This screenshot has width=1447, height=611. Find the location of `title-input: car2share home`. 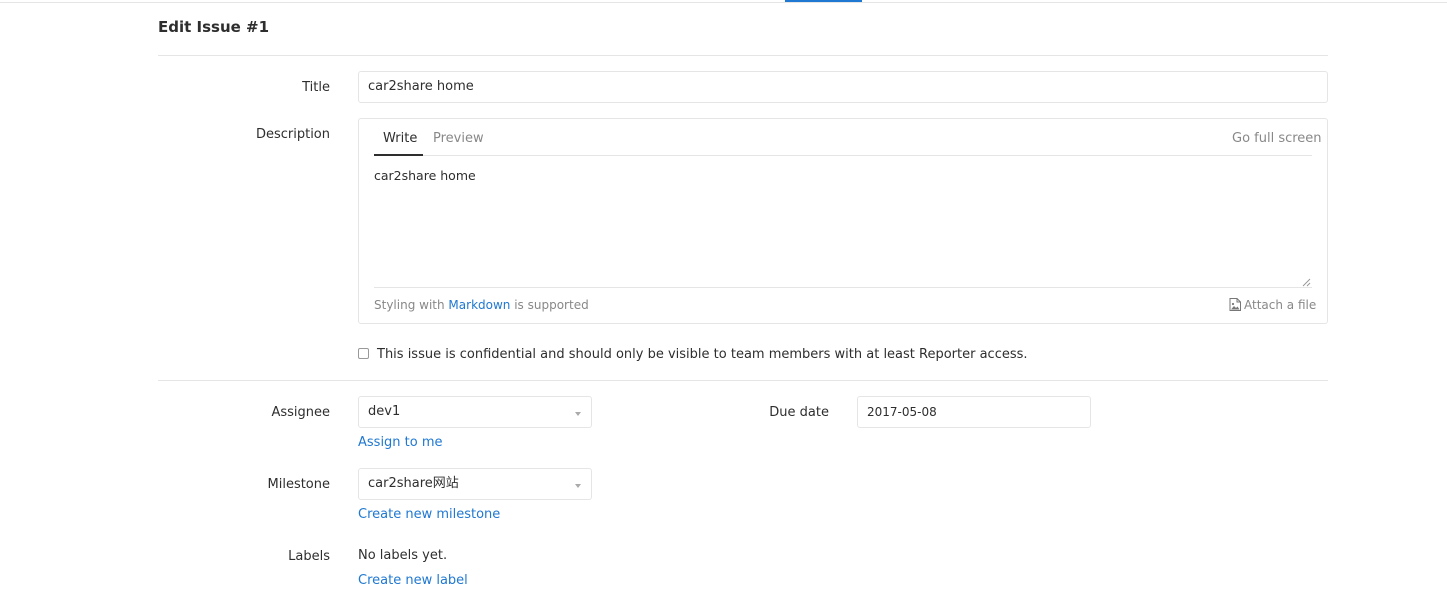

title-input: car2share home is located at coordinates (843, 87).